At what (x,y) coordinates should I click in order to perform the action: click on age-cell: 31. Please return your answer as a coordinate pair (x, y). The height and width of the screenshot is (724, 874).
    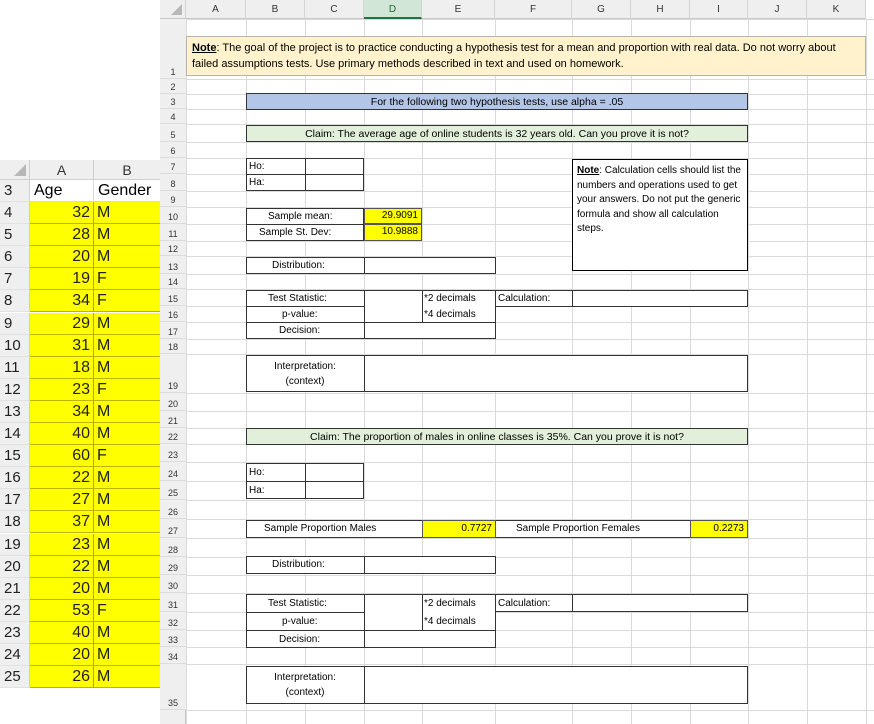
    Looking at the image, I should click on (62, 345).